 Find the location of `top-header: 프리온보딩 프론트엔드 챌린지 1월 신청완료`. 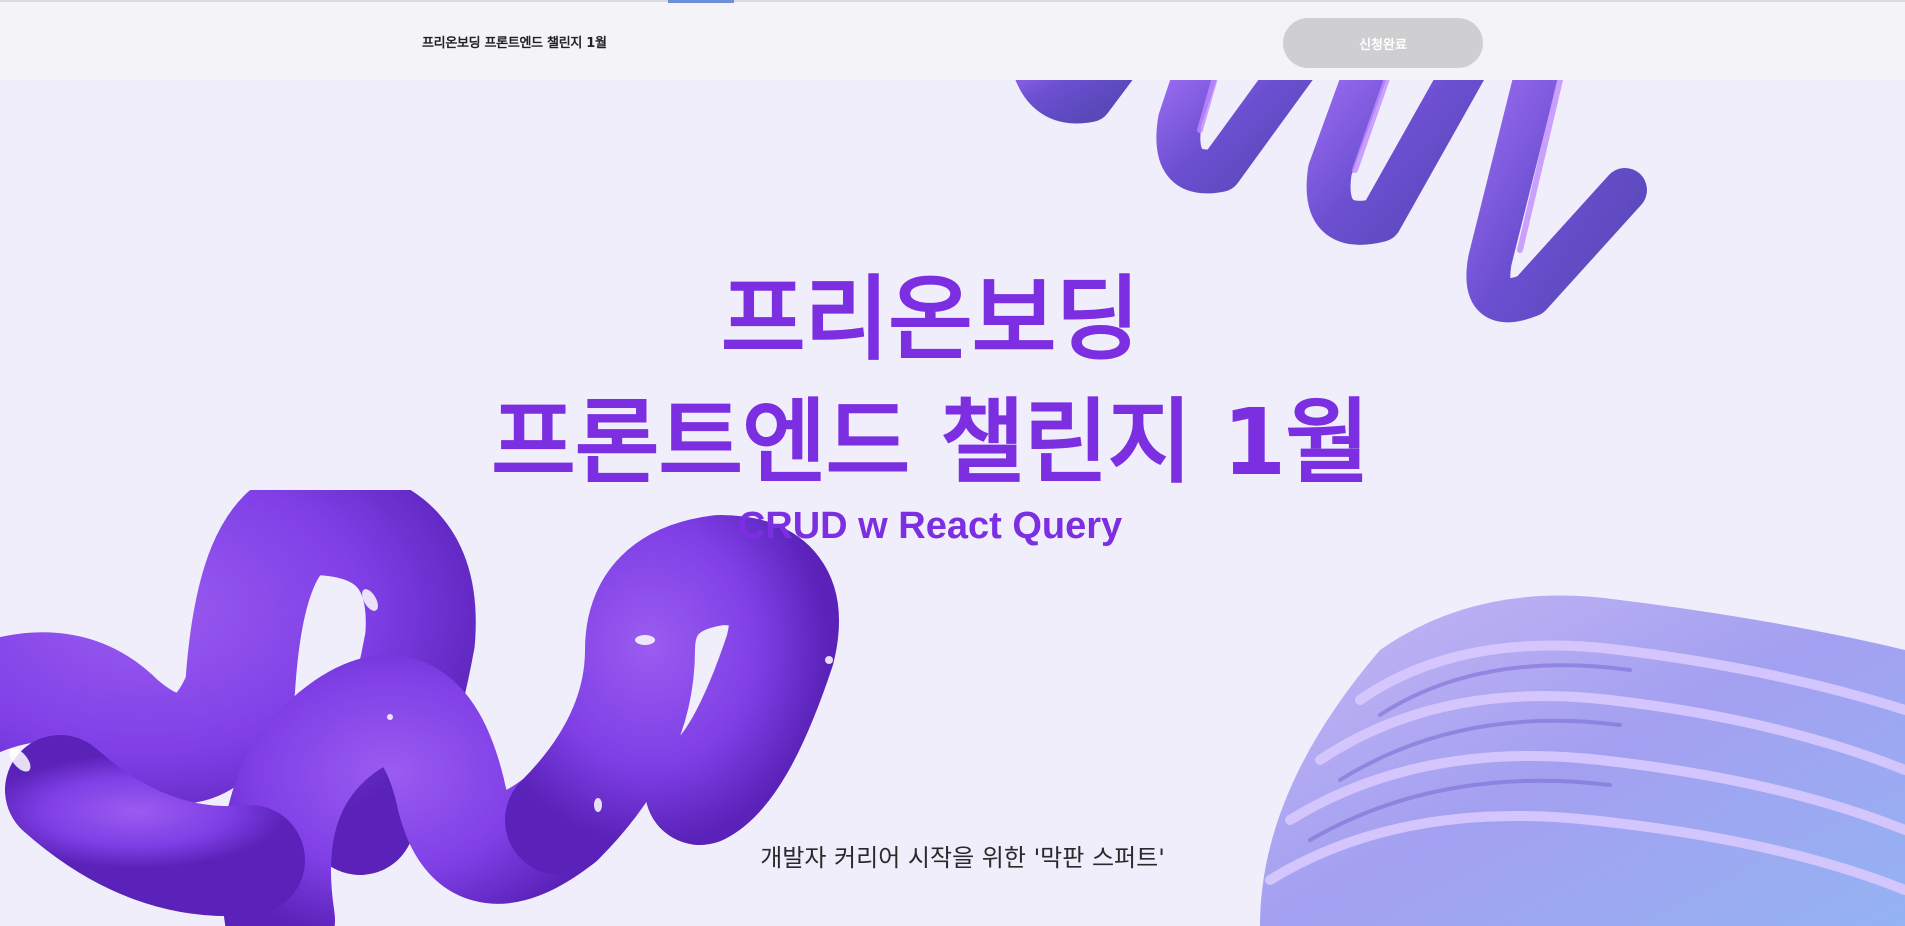

top-header: 프리온보딩 프론트엔드 챌린지 1월 신청완료 is located at coordinates (952, 40).